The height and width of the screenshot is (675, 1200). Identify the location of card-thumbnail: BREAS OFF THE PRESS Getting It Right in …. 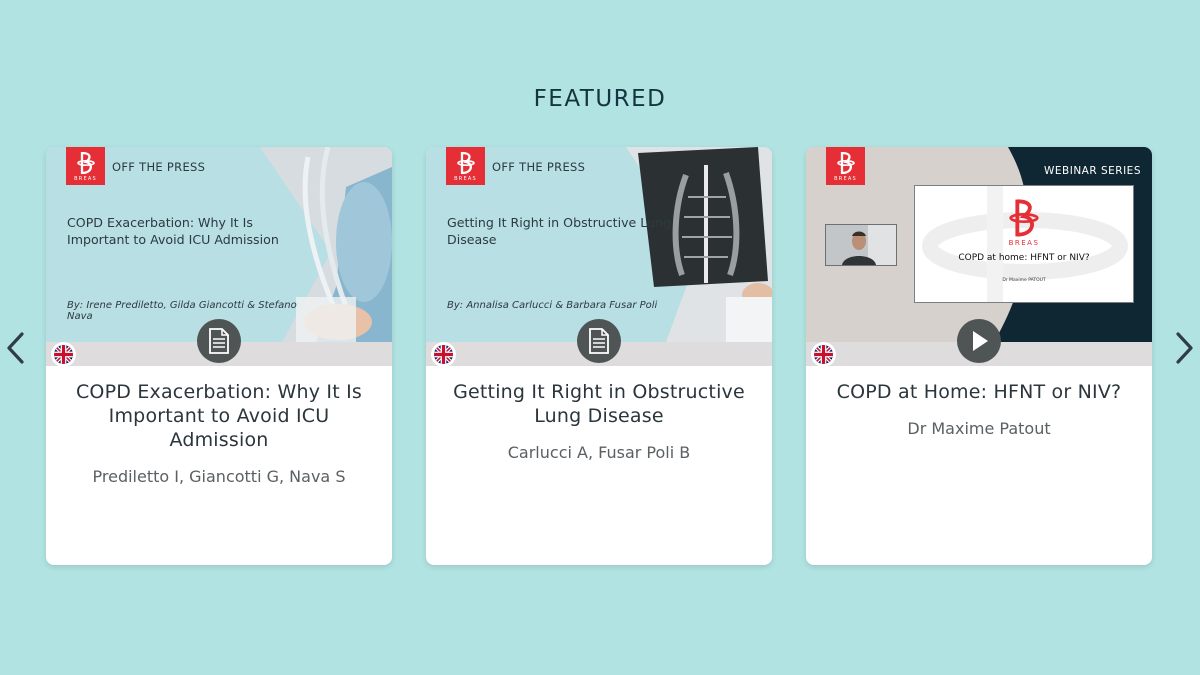
(599, 256).